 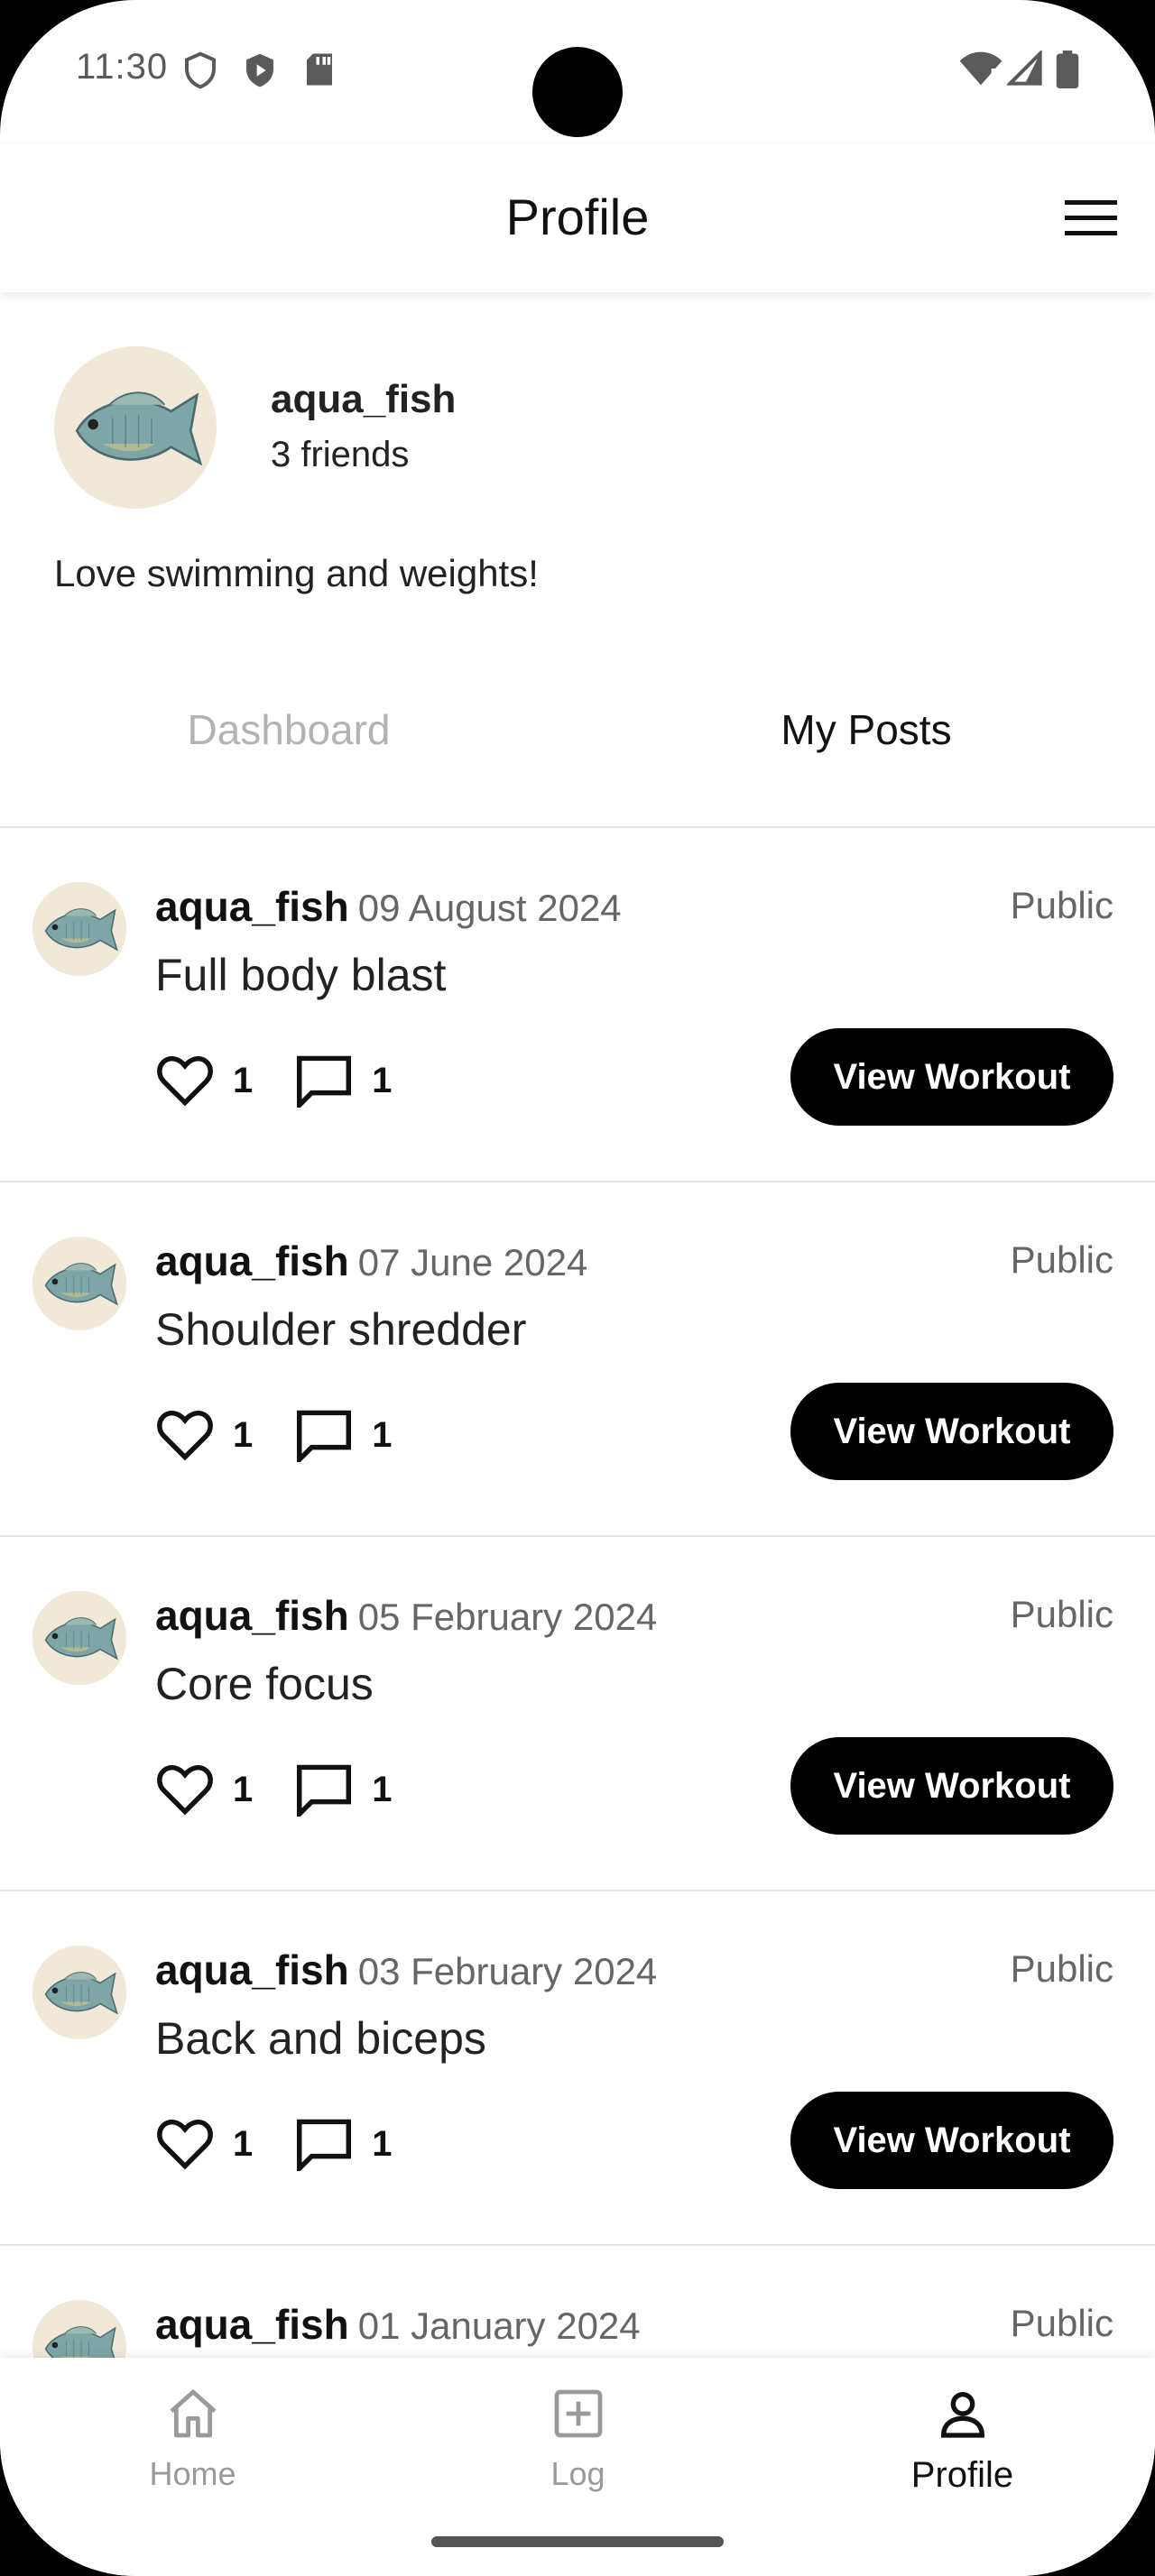 What do you see at coordinates (963, 2440) in the screenshot?
I see `nav-item-profile: Profile` at bounding box center [963, 2440].